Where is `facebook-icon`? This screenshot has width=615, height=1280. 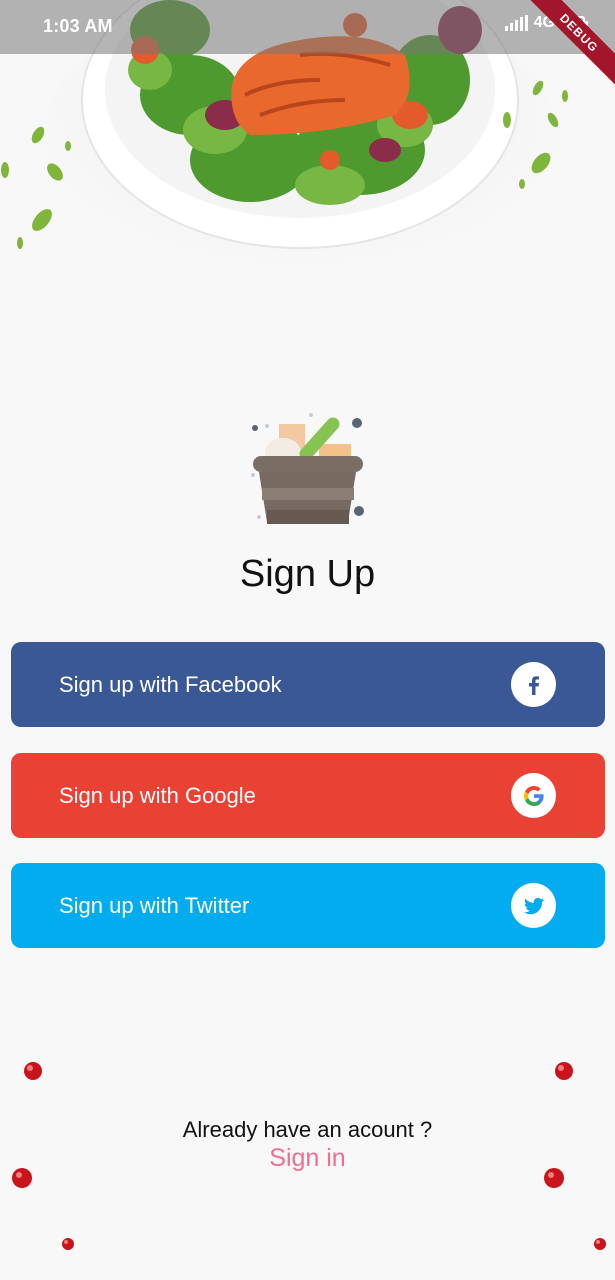
facebook-icon is located at coordinates (533, 684).